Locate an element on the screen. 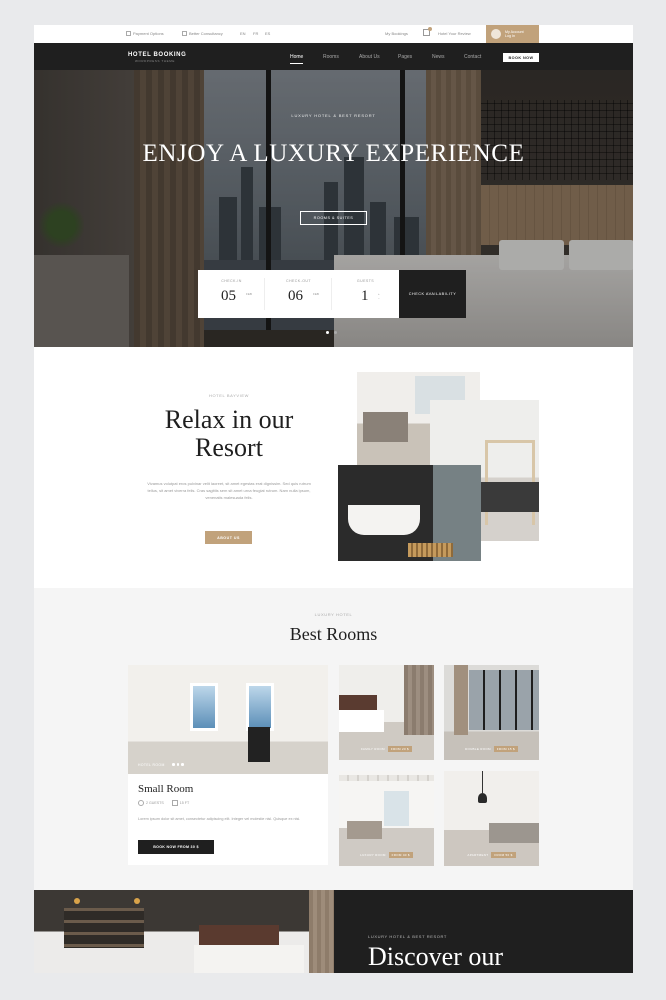 This screenshot has height=1000, width=666. checkout-day: 06 is located at coordinates (295, 296).